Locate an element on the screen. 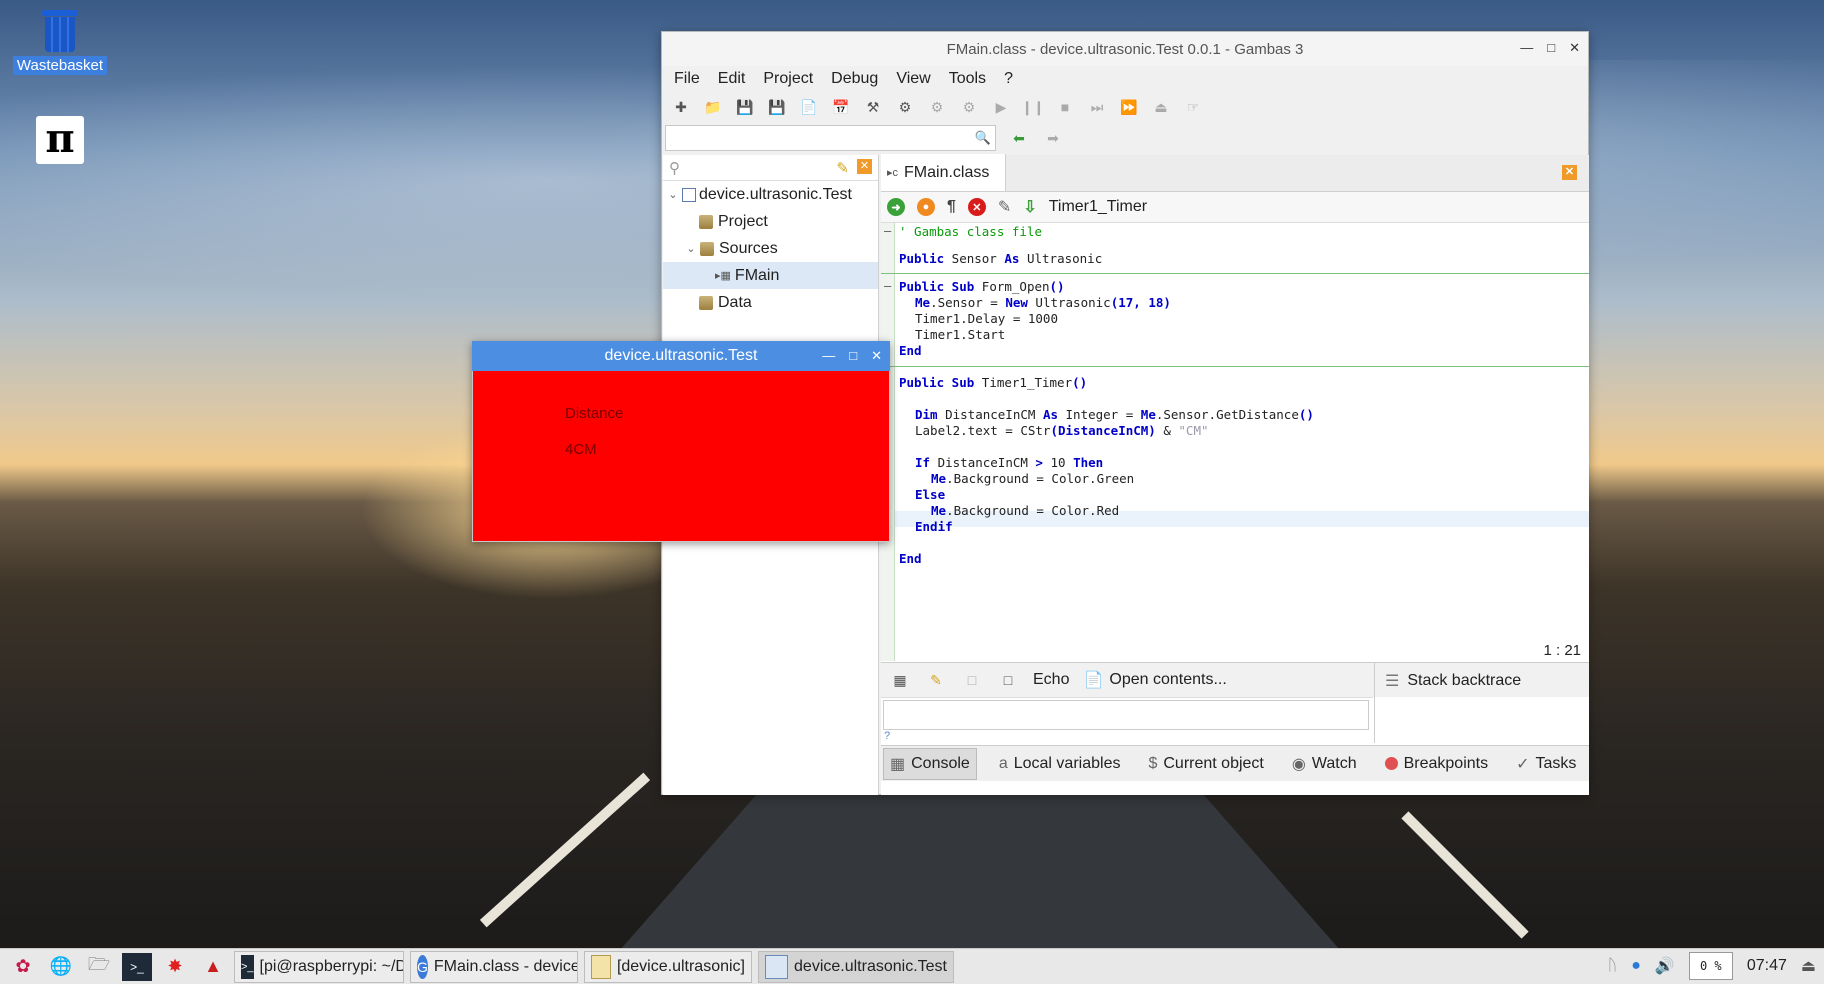 The image size is (1824, 984). compile-icon: ⚙ is located at coordinates (937, 107).